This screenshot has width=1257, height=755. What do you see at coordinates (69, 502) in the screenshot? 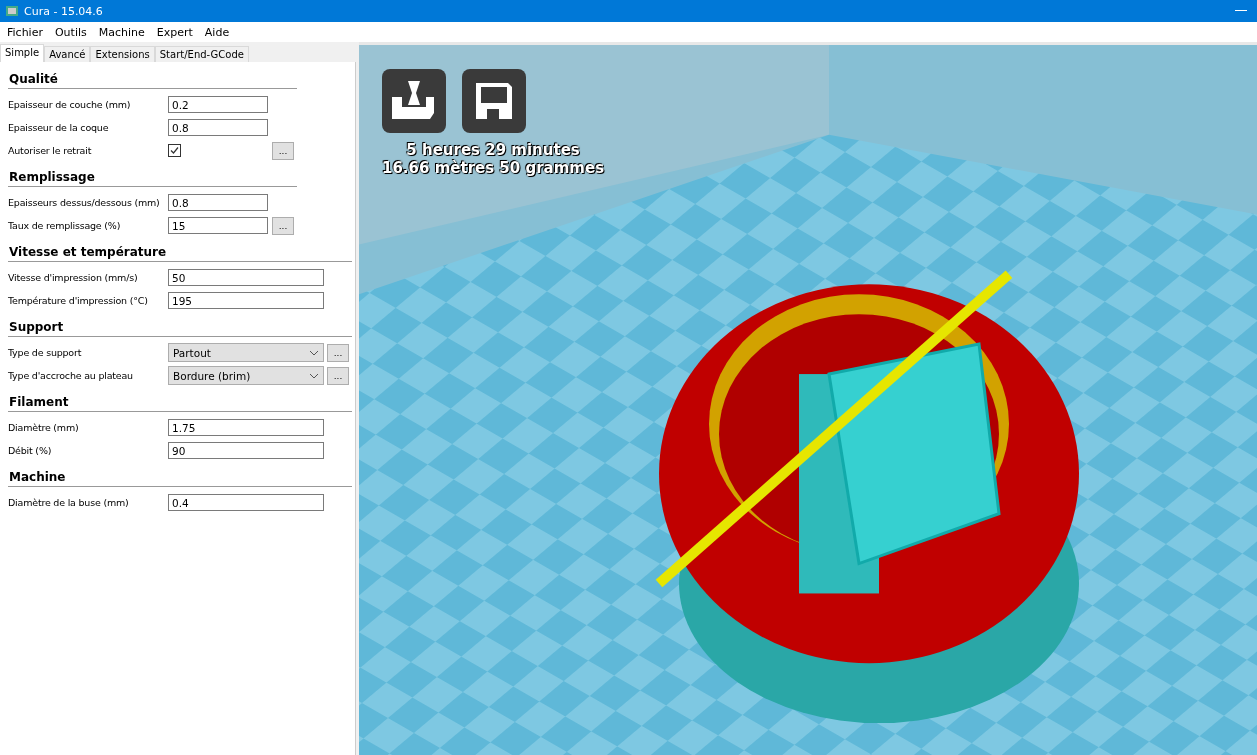
I see `setting-label: Diamètre de la buse (mm)` at bounding box center [69, 502].